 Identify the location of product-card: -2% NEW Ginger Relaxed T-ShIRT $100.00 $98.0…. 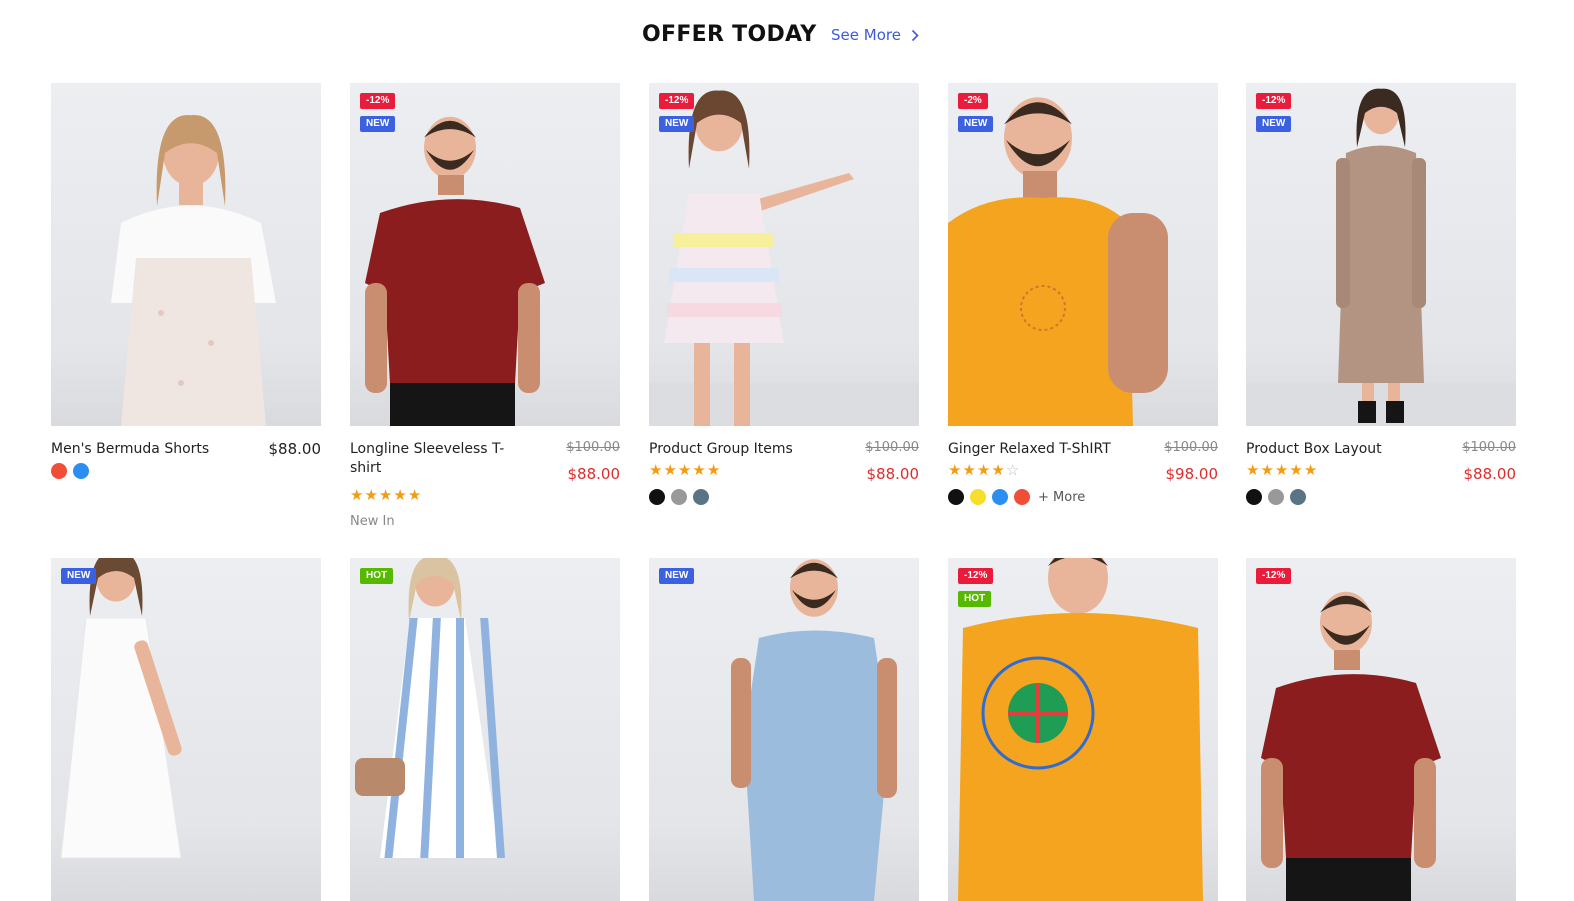
(1083, 316).